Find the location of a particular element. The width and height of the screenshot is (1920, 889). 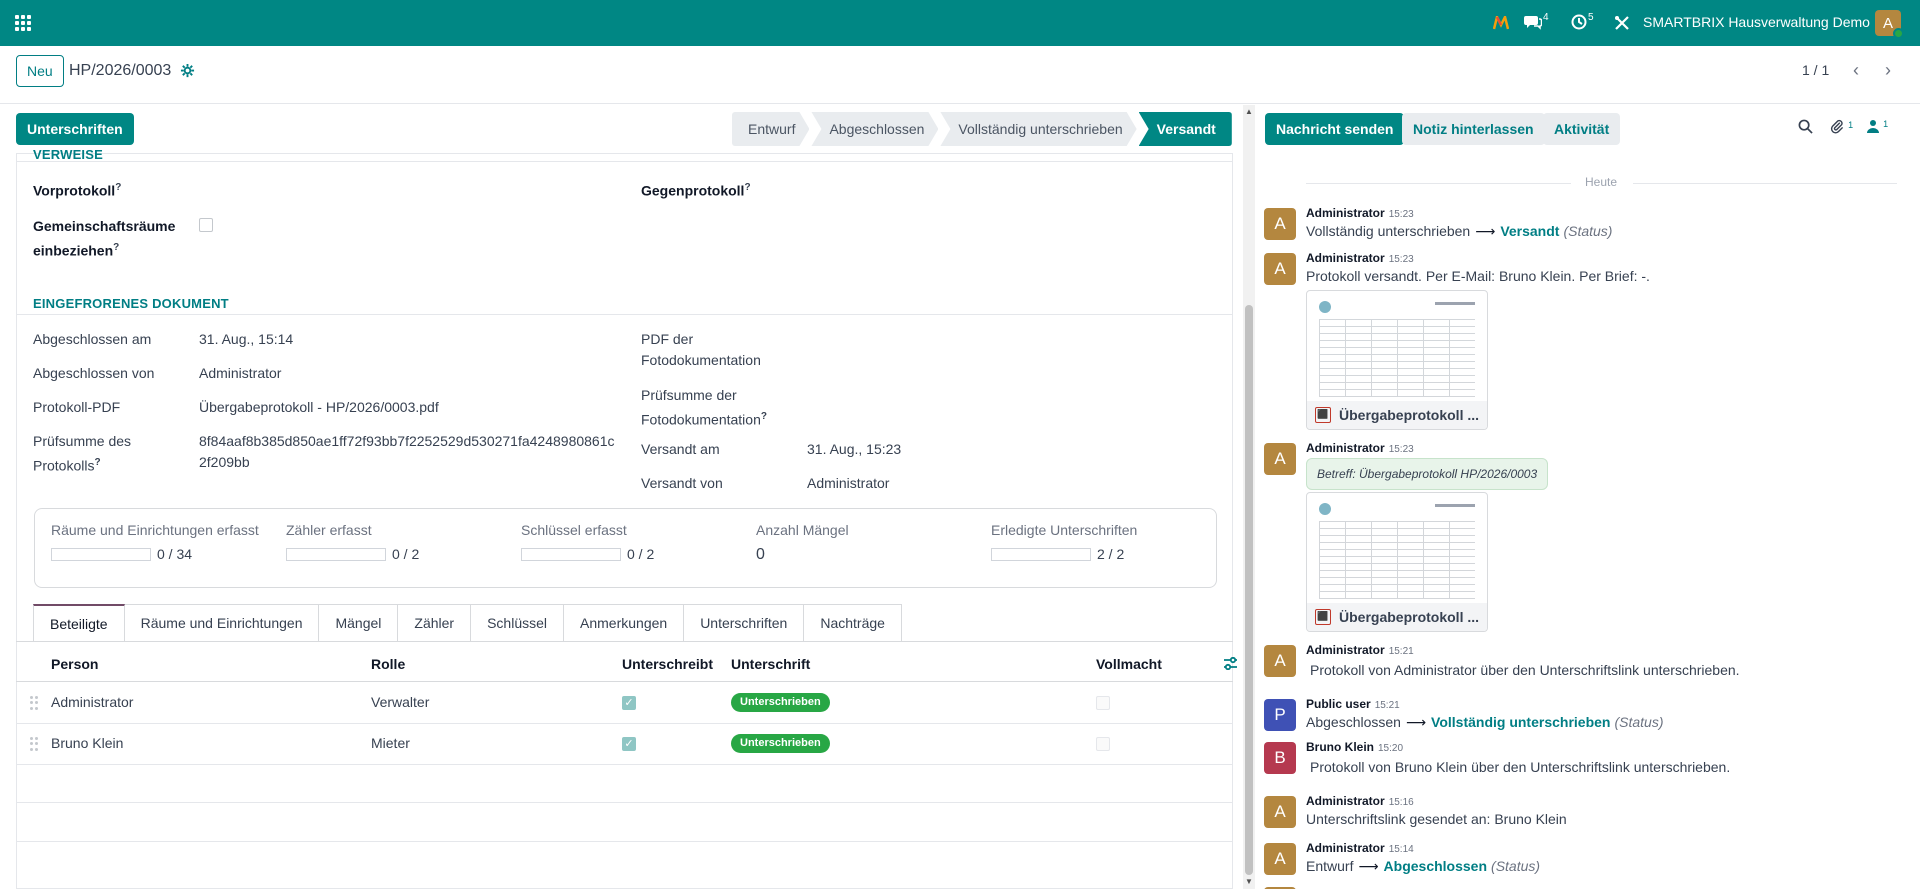

scroll-up-icon: ▲ is located at coordinates (1249, 111).